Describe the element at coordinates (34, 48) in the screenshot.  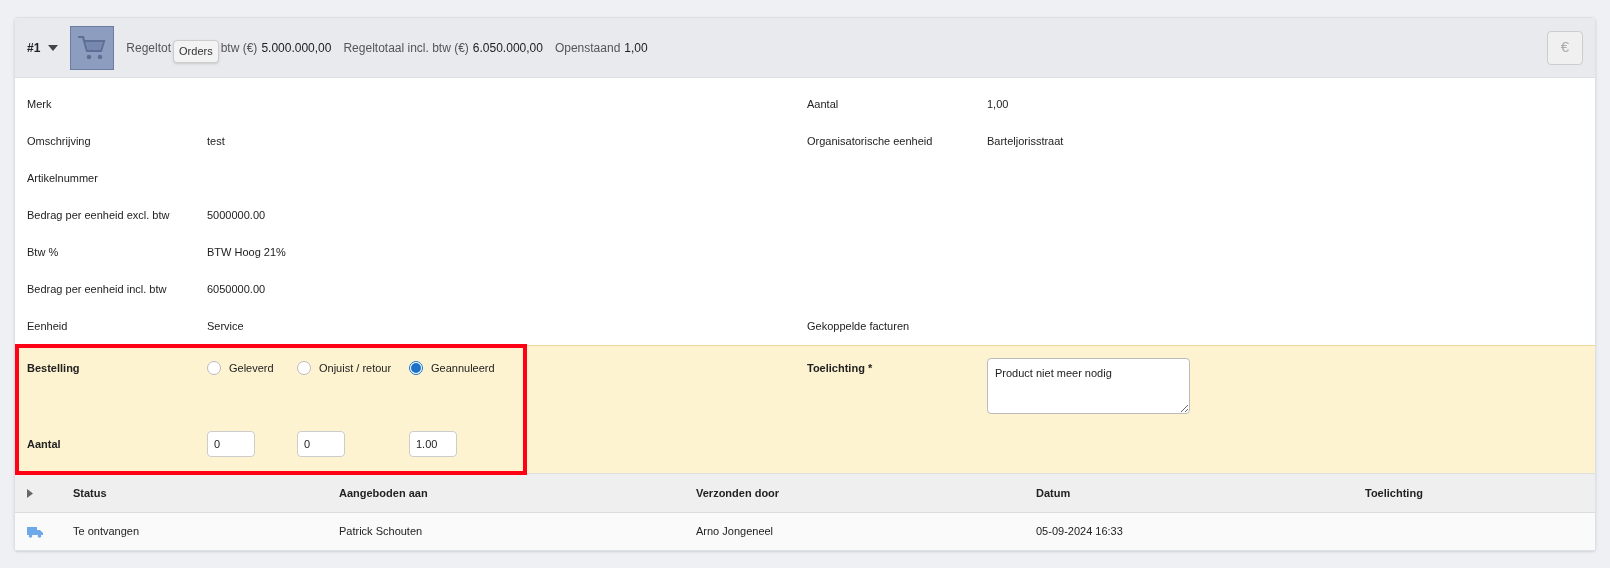
I see `item-number: #1` at that location.